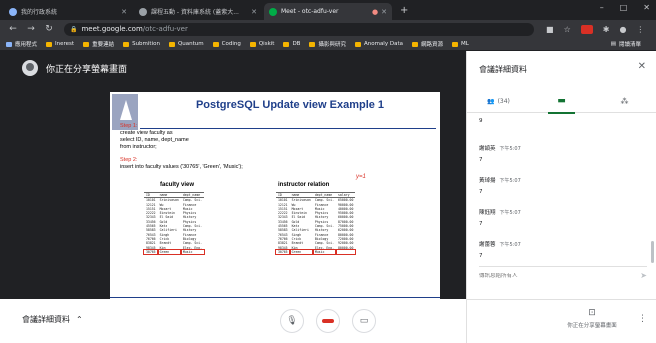 The width and height of the screenshot is (656, 343). Describe the element at coordinates (143, 11) in the screenshot. I see `tab-favicon-icon` at that location.